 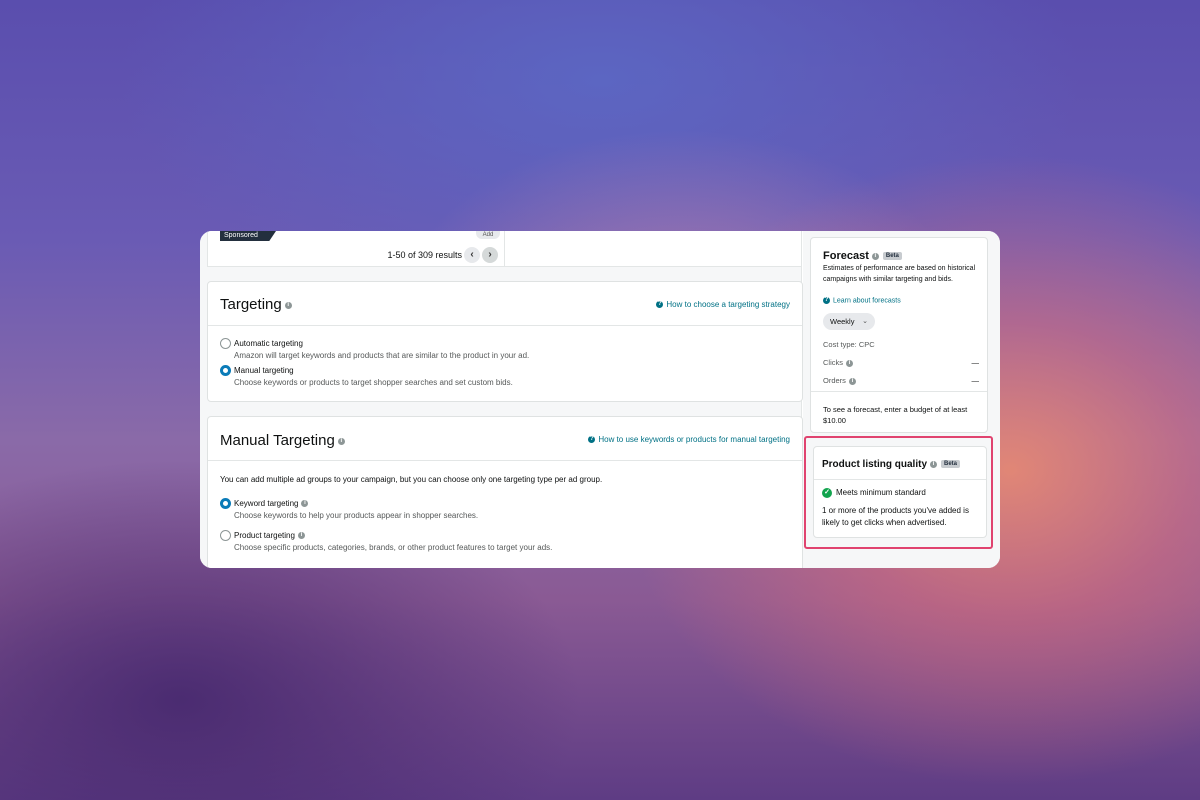 What do you see at coordinates (225, 343) in the screenshot?
I see `automatic-targeting-radio` at bounding box center [225, 343].